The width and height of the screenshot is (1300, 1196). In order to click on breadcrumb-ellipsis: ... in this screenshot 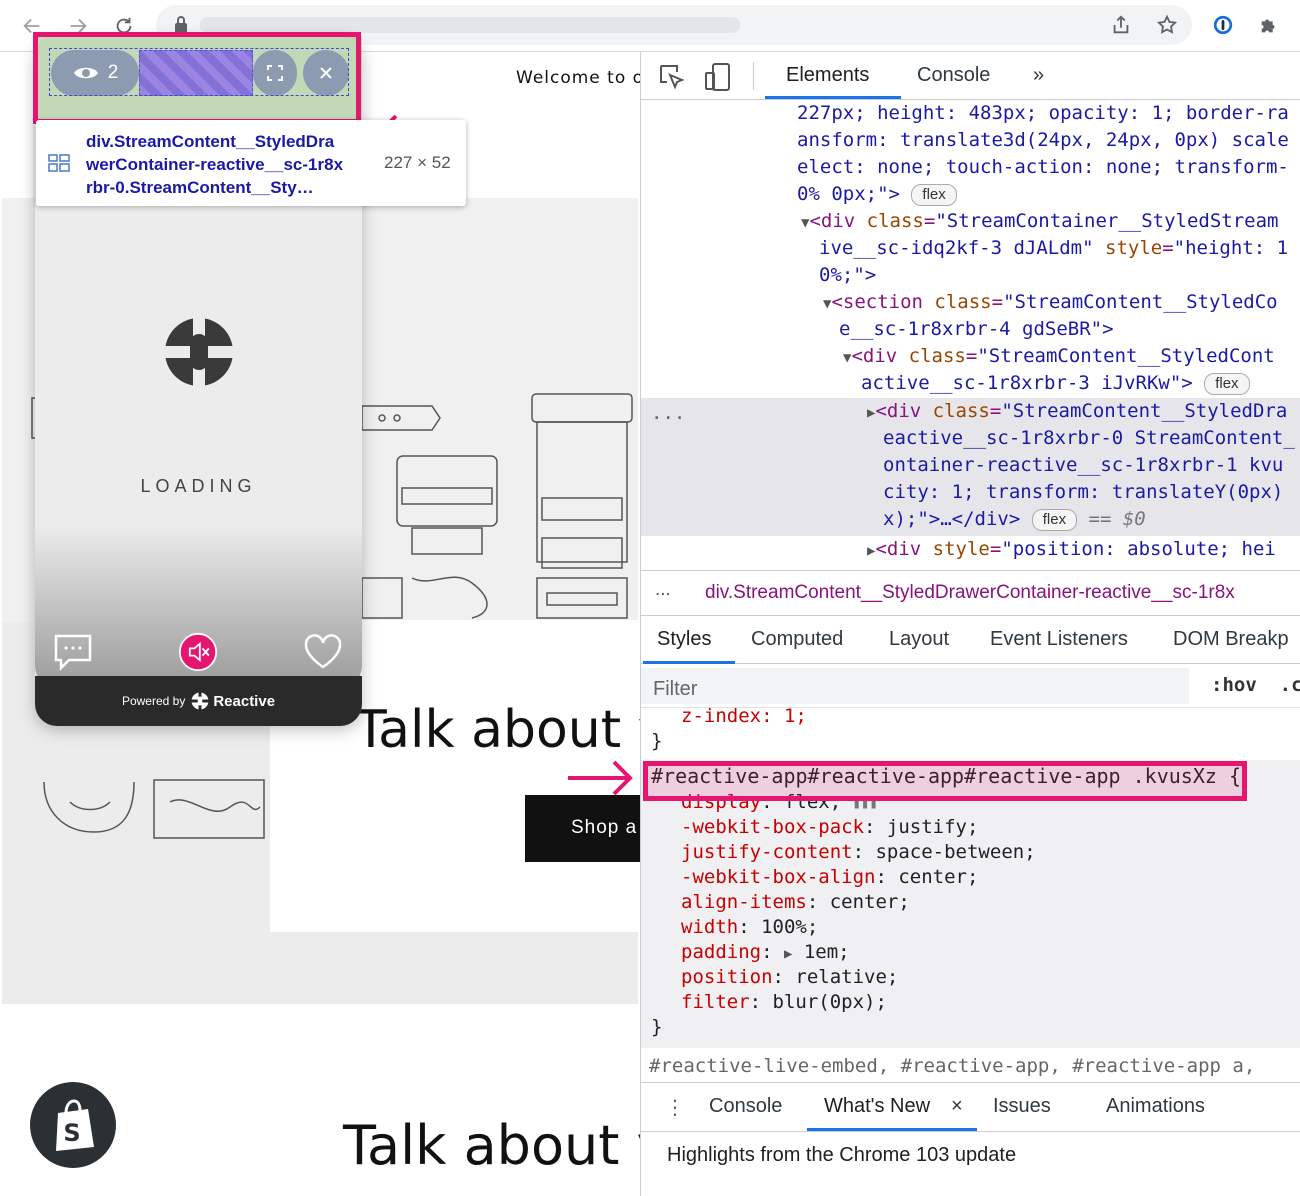, I will do `click(663, 590)`.